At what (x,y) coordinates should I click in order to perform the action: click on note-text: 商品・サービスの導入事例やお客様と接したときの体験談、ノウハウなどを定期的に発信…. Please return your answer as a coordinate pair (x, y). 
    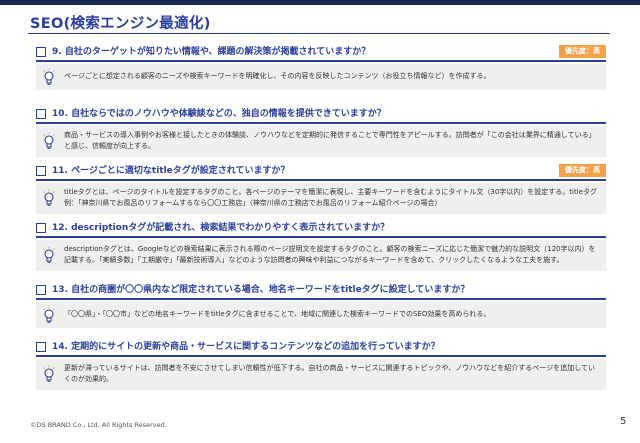
    Looking at the image, I should click on (330, 140).